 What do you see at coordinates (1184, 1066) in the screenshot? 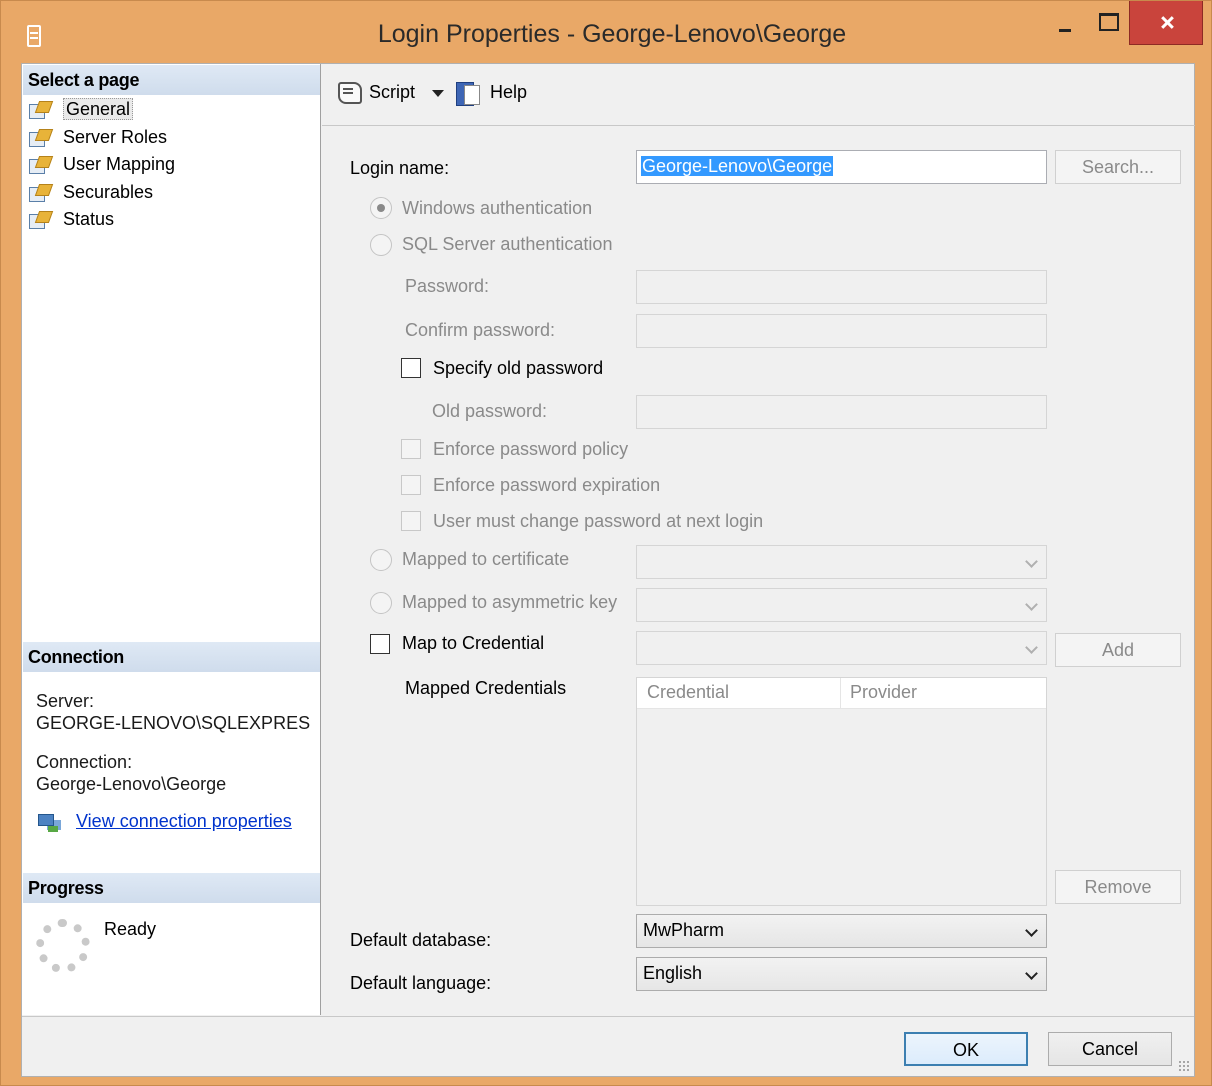
I see `resize-grip-icon` at bounding box center [1184, 1066].